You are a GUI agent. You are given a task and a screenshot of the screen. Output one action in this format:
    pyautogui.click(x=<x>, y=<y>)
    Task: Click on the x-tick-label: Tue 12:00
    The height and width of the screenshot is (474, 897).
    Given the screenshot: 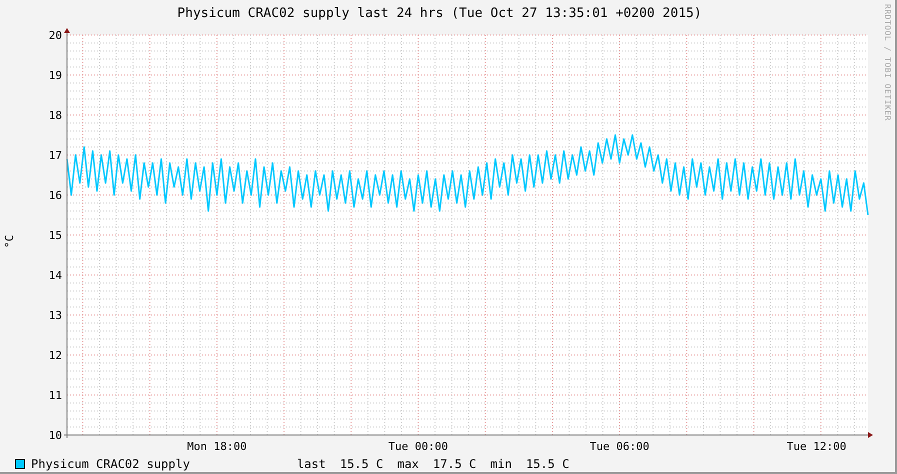 What is the action you would take?
    pyautogui.click(x=816, y=446)
    